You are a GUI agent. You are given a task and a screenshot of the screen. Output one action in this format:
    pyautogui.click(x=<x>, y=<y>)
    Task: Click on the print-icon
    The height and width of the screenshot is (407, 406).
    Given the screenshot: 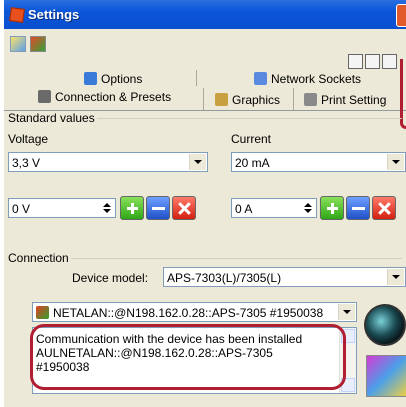 What is the action you would take?
    pyautogui.click(x=310, y=99)
    